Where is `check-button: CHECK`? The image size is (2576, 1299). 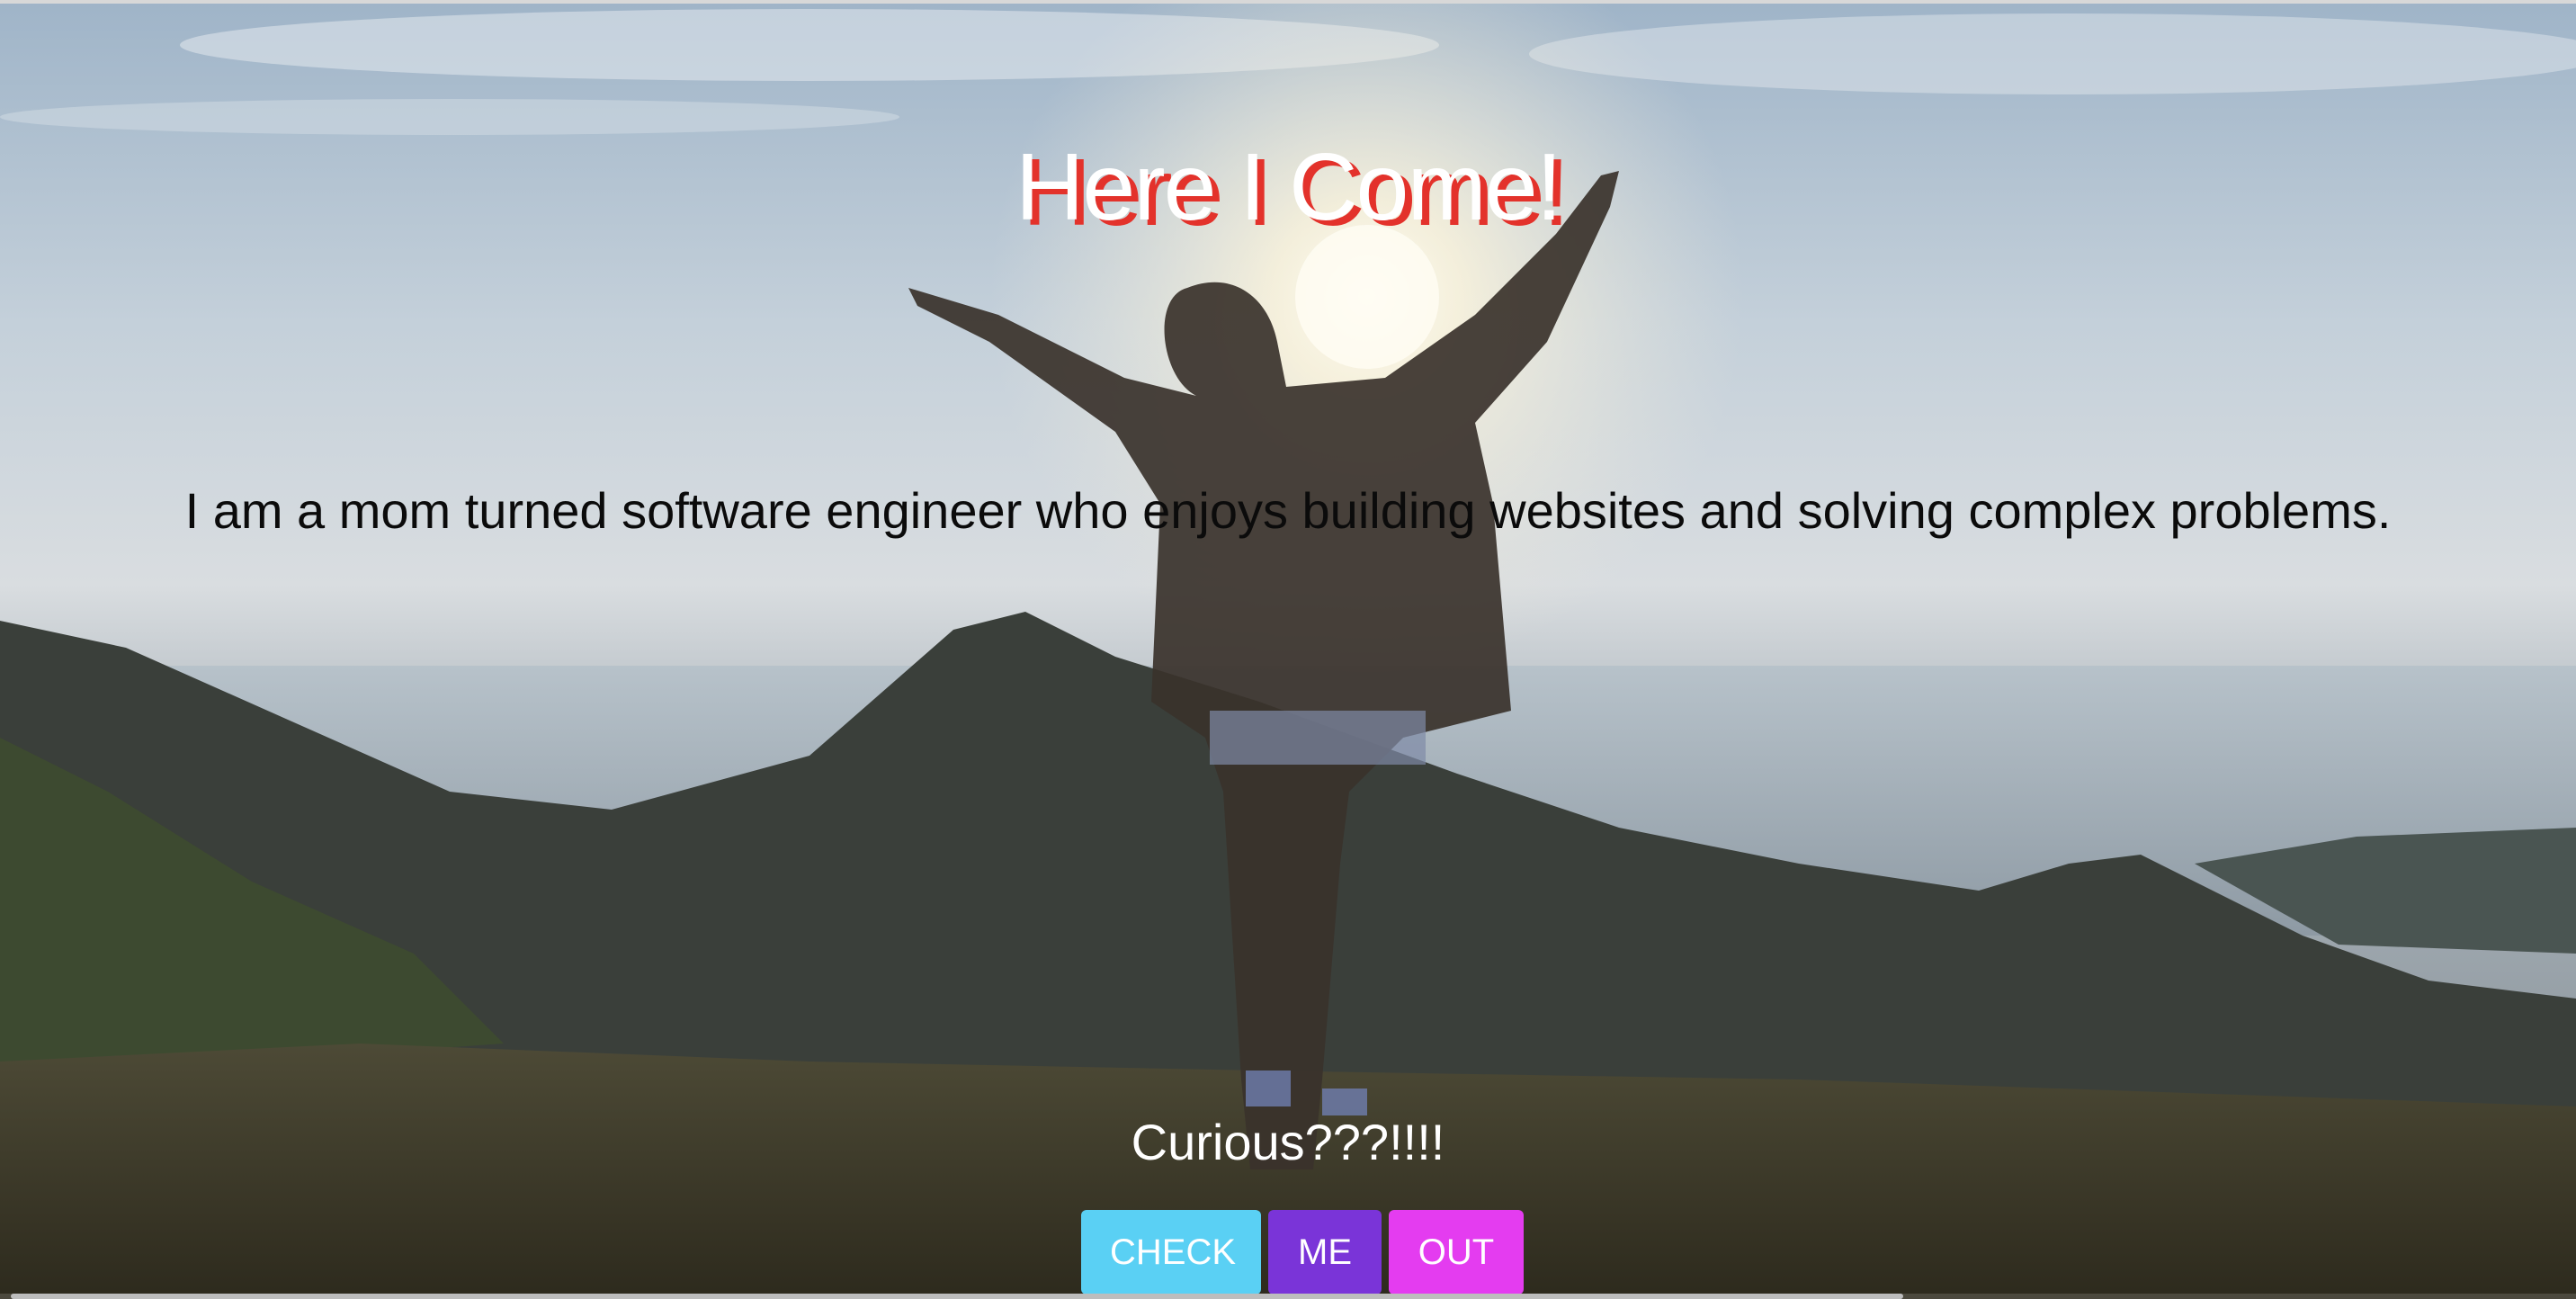
check-button: CHECK is located at coordinates (1171, 1252).